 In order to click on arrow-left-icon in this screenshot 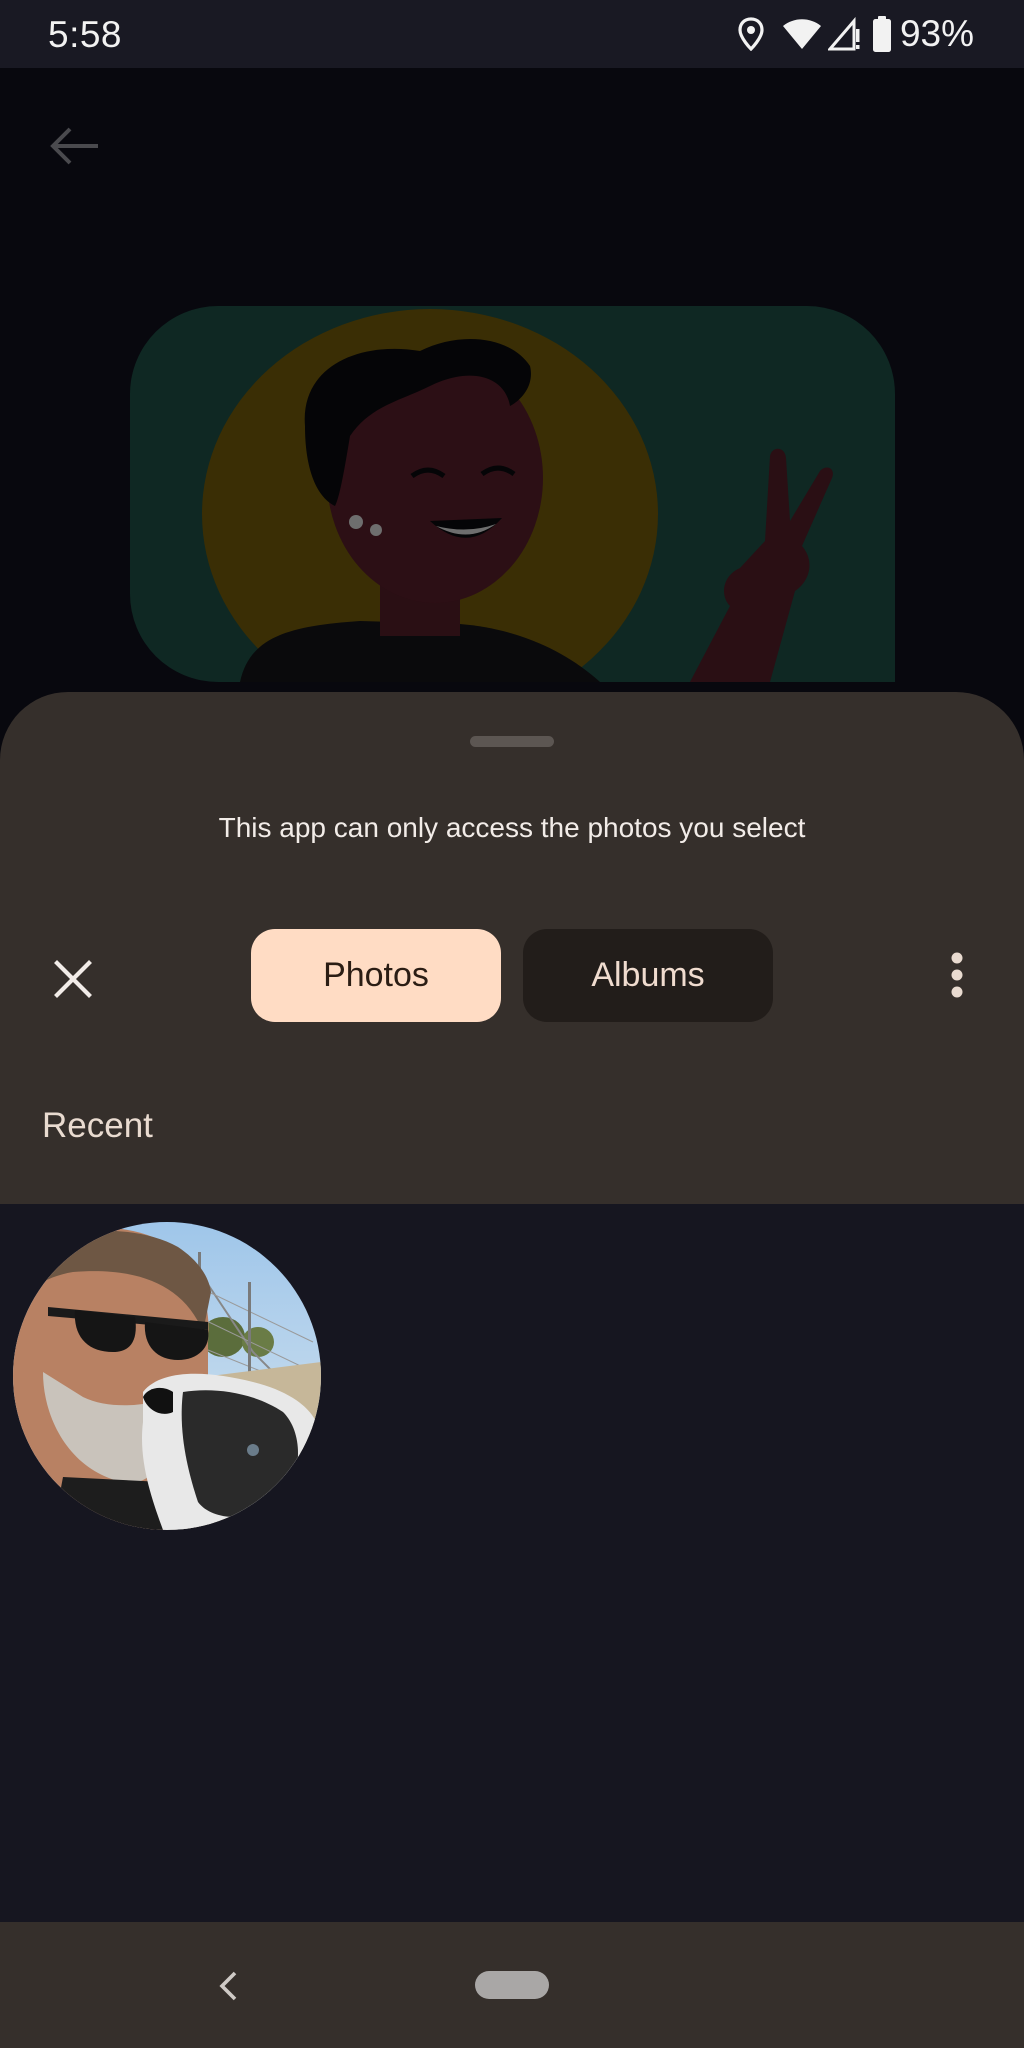, I will do `click(74, 146)`.